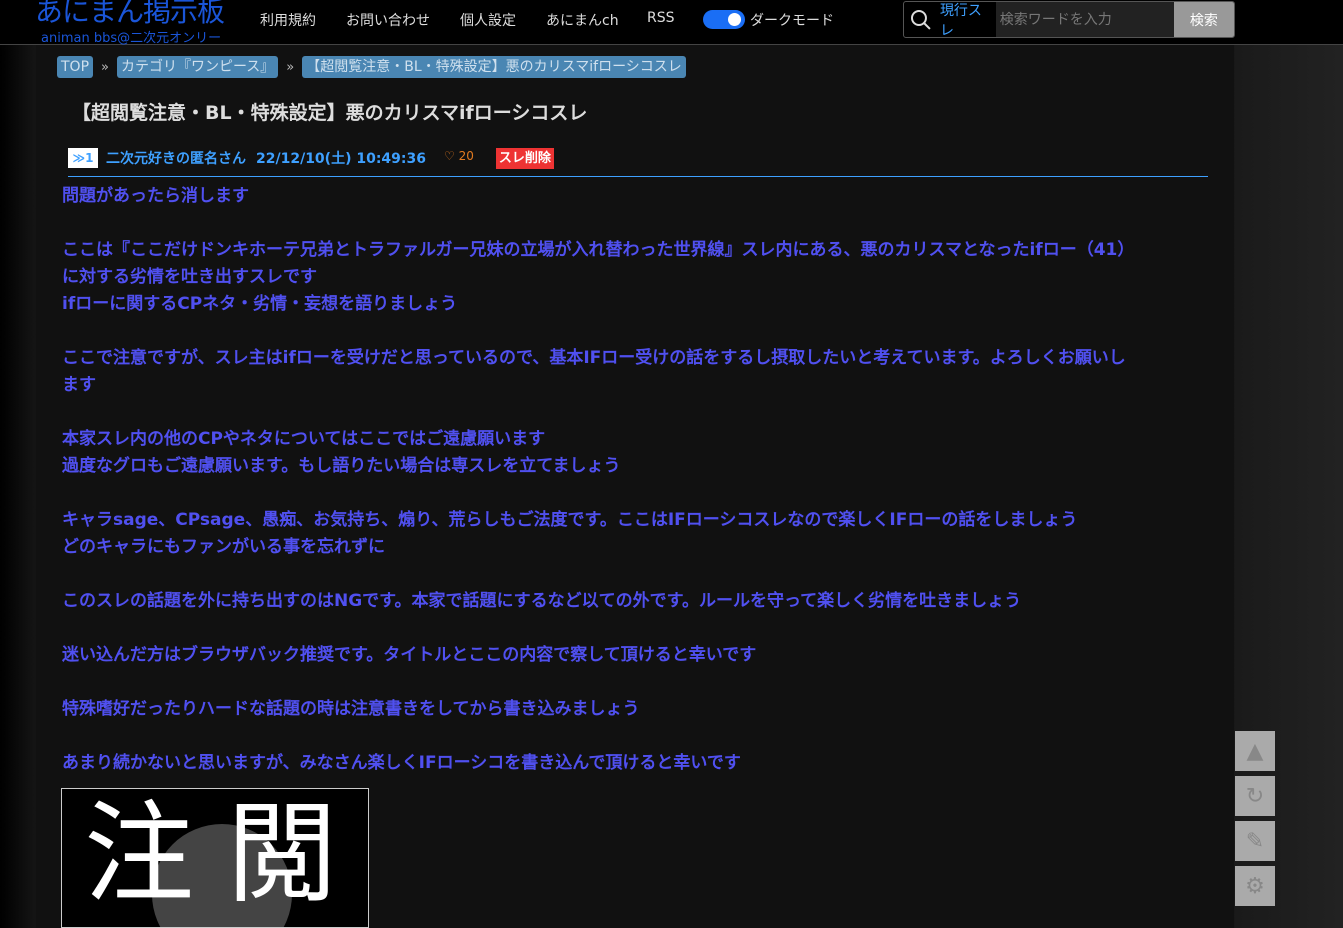  Describe the element at coordinates (582, 20) in the screenshot. I see `nav-animanch: あにまんch` at that location.